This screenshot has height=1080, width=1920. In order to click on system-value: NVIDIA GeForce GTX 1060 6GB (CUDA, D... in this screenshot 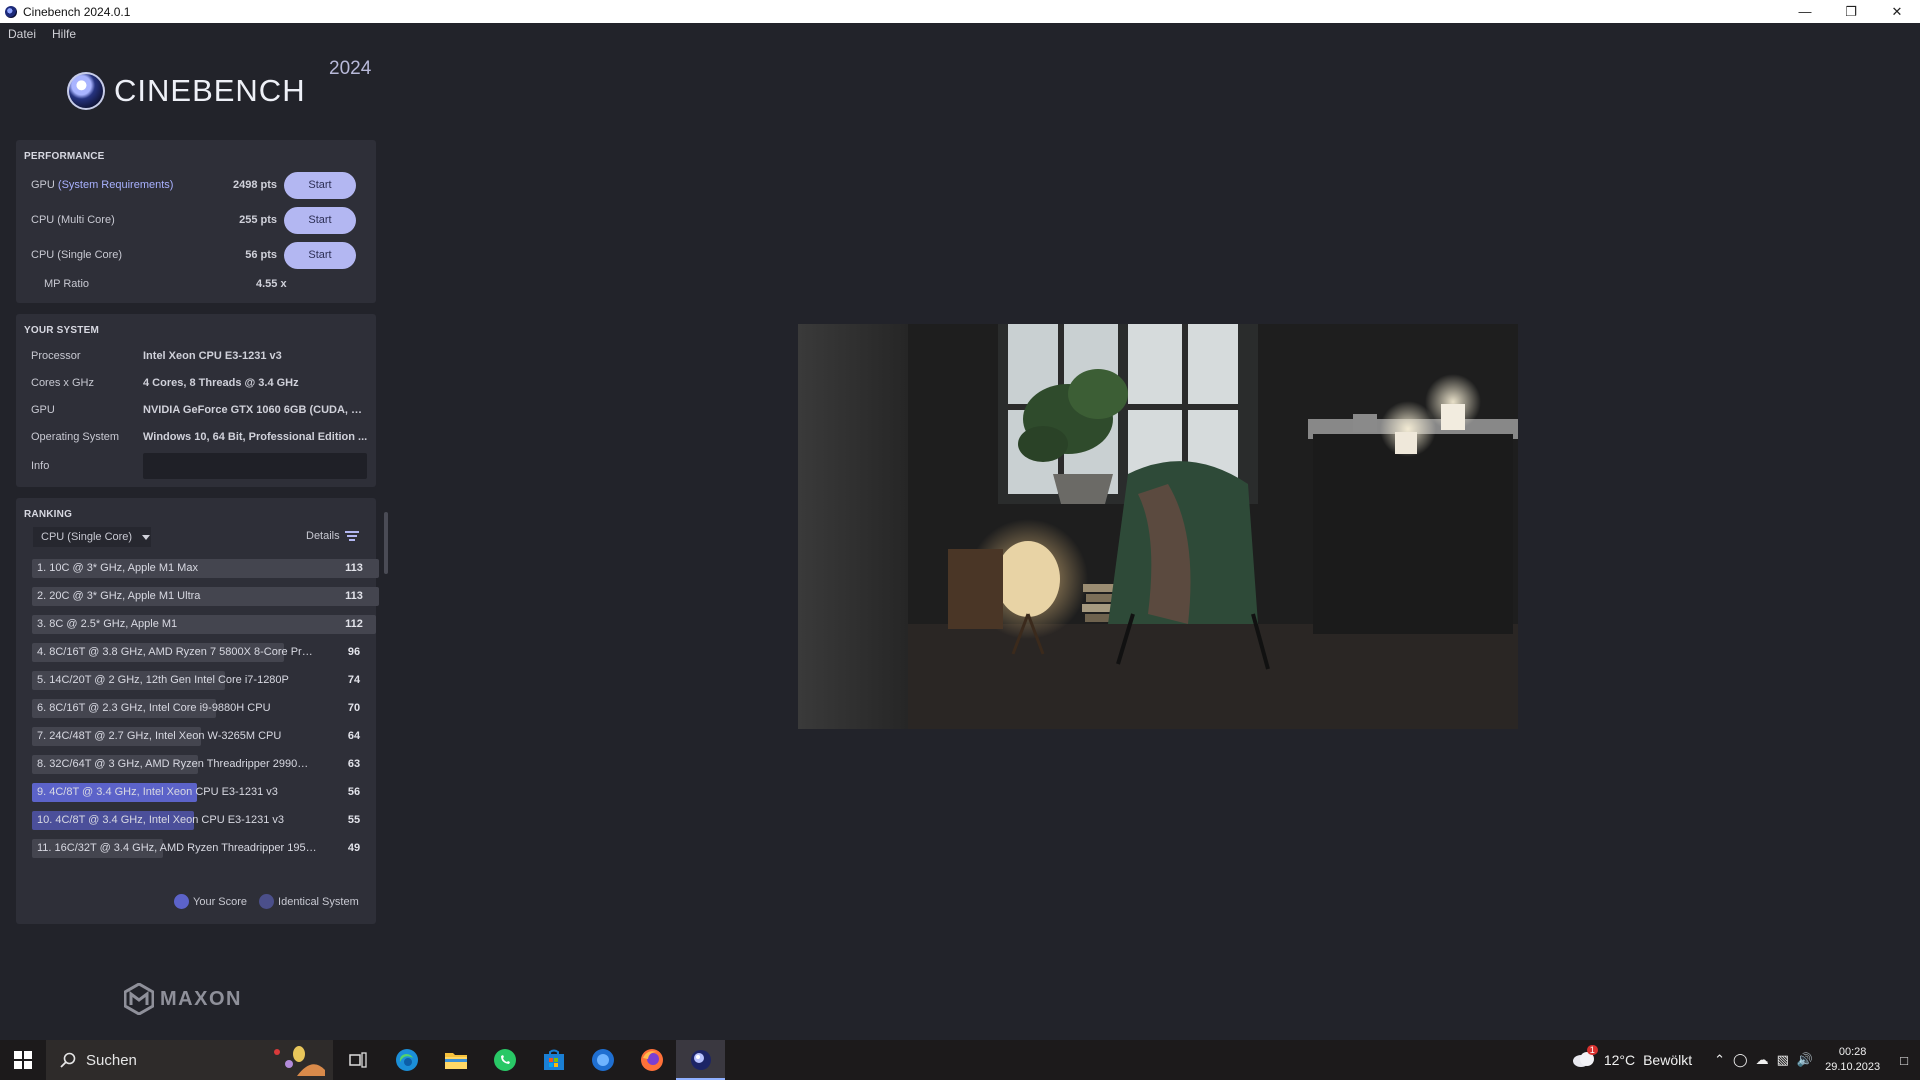, I will do `click(255, 410)`.